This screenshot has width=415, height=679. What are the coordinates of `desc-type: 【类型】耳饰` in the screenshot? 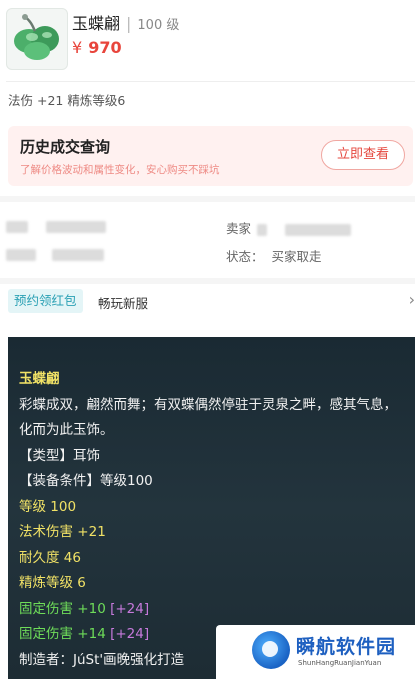 It's located at (59, 455).